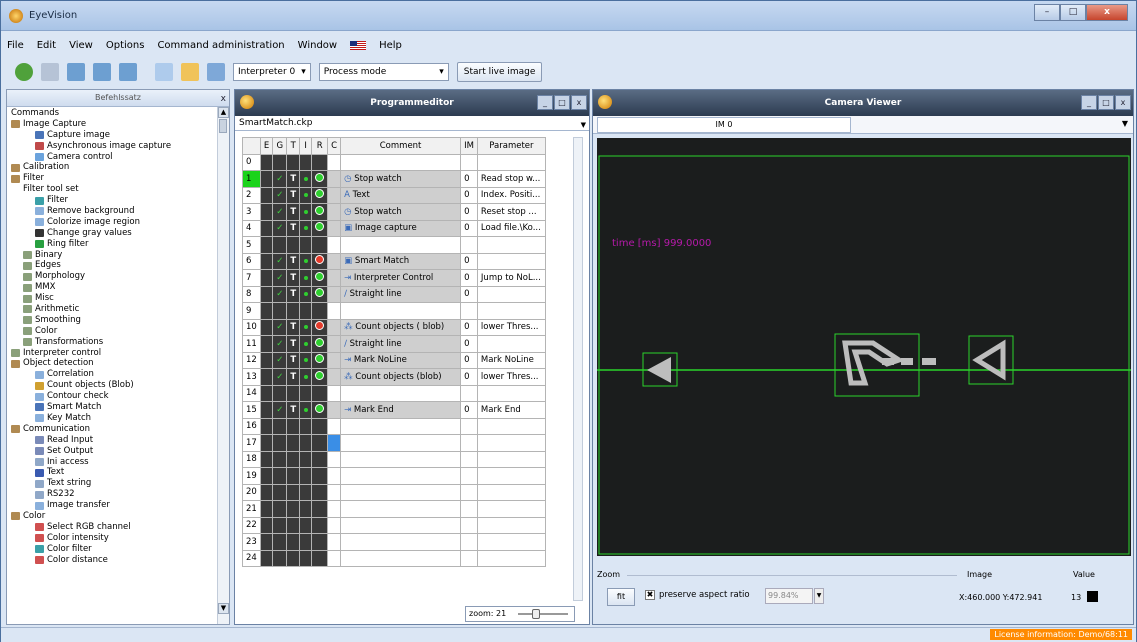 The width and height of the screenshot is (1137, 642). I want to click on tree-item: Smoothing, so click(113, 320).